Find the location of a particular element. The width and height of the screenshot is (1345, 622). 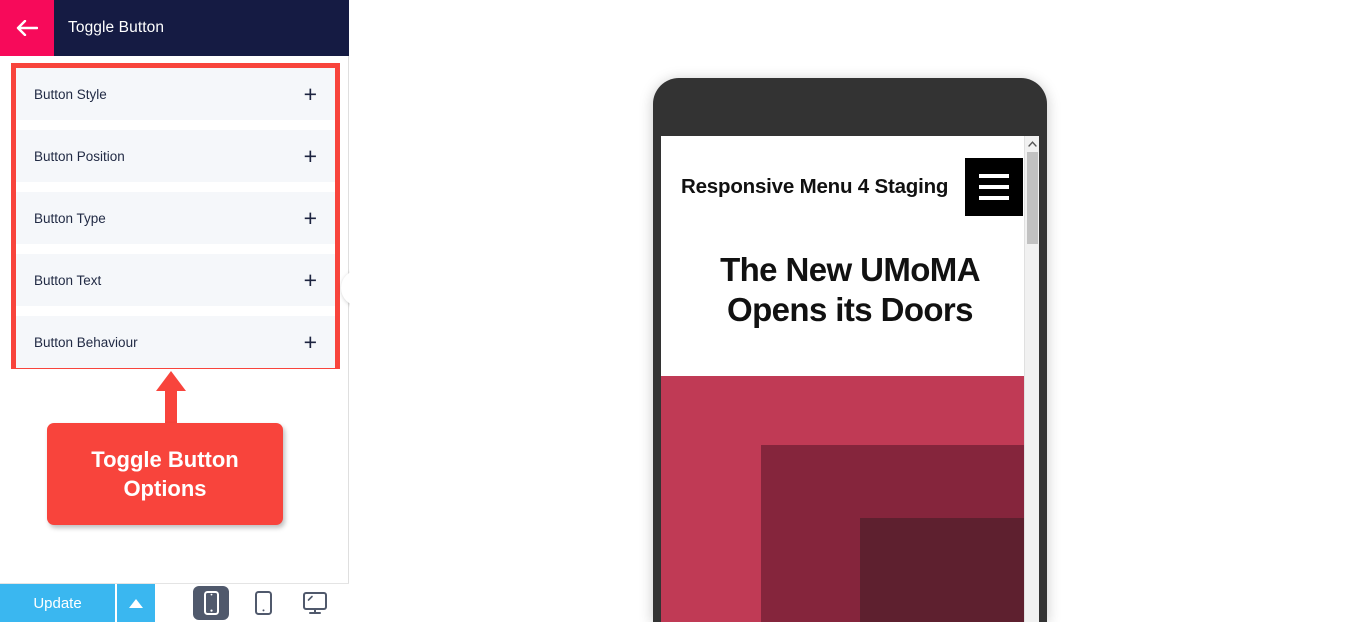

caret-up-icon is located at coordinates (136, 603).